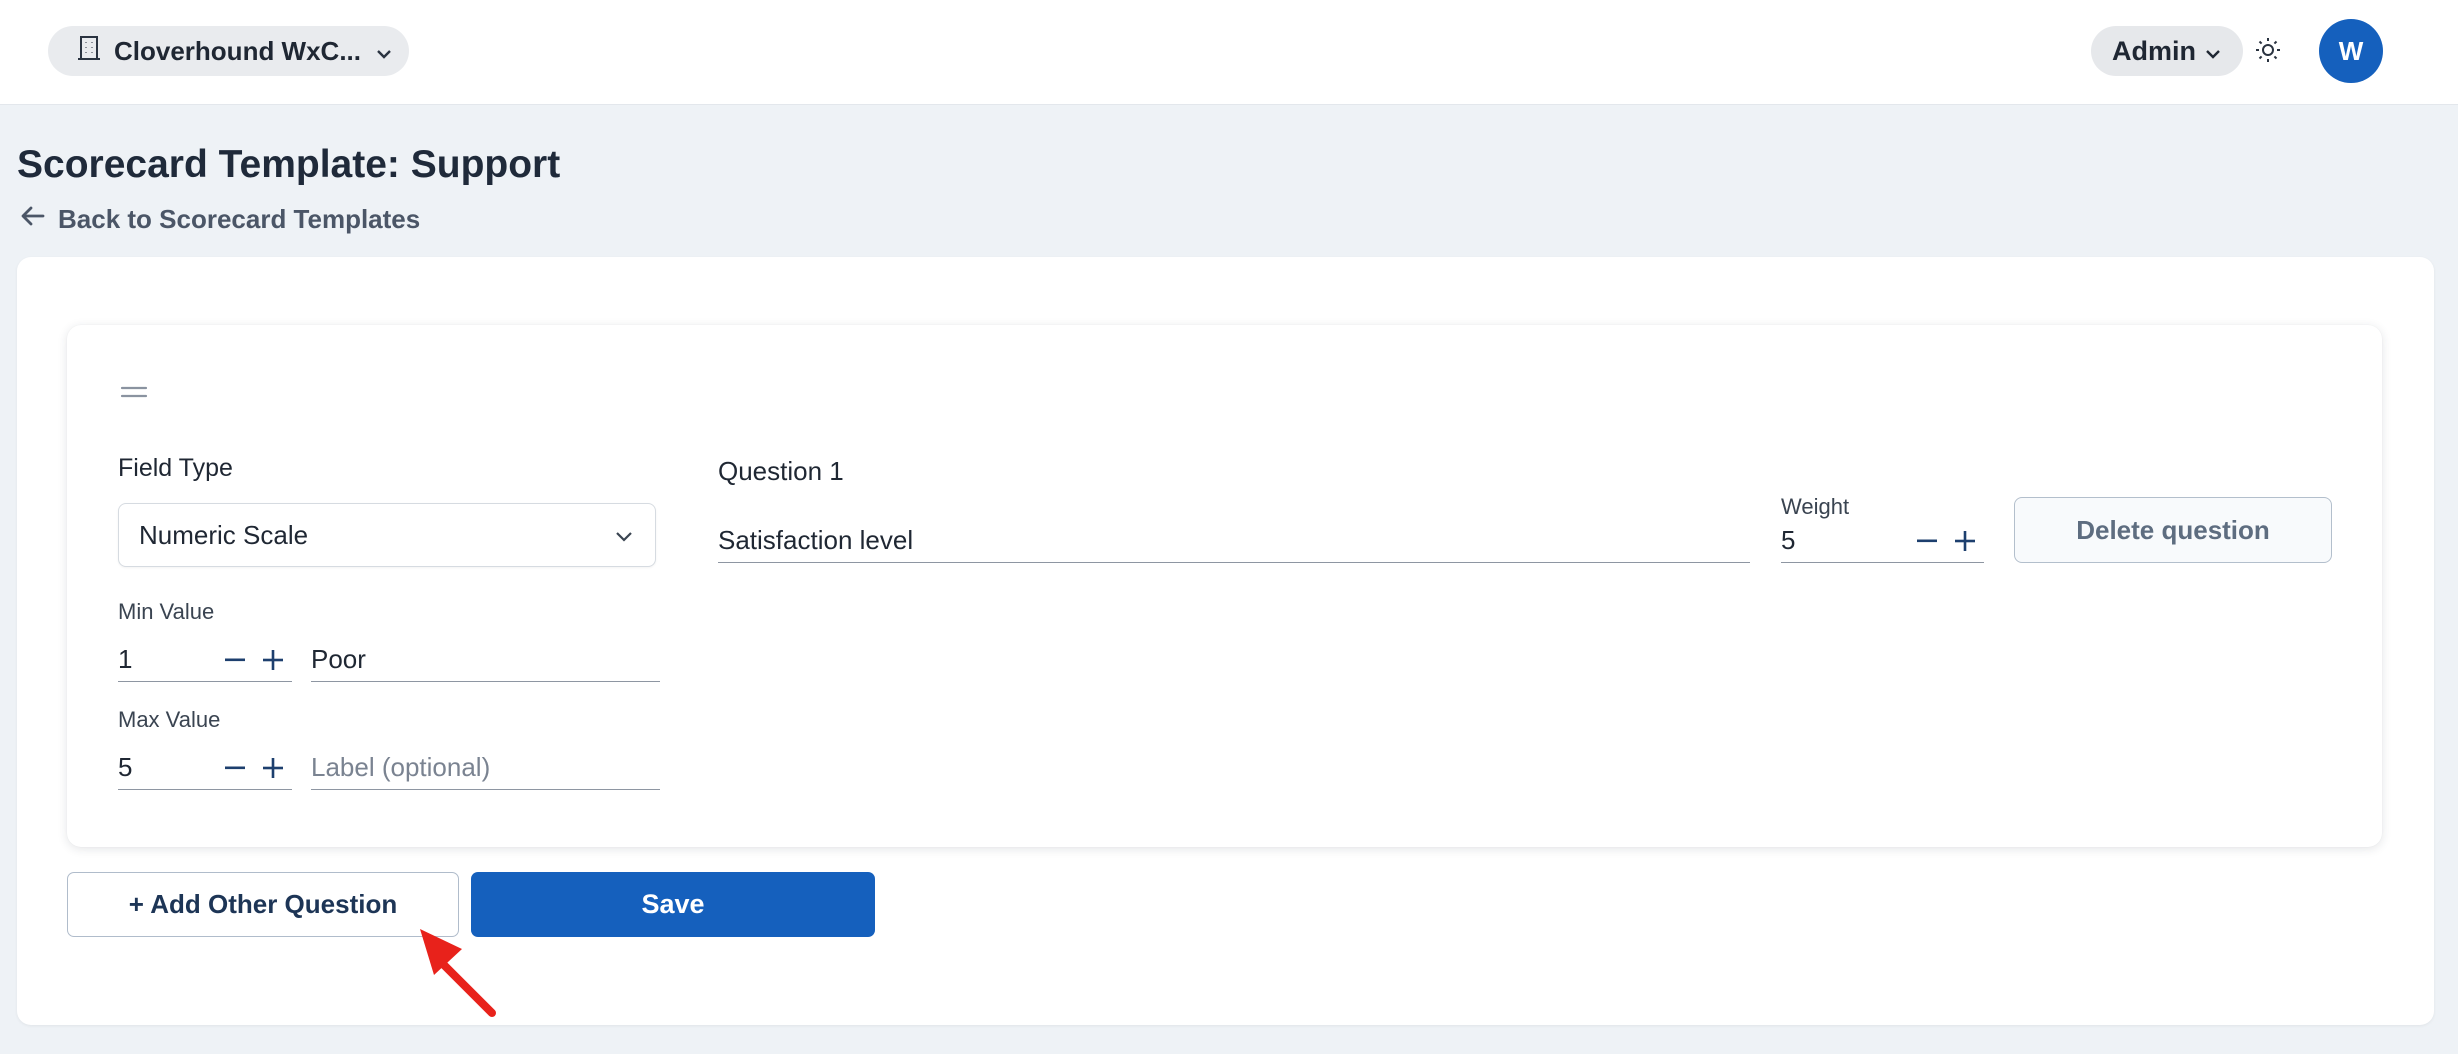  What do you see at coordinates (1234, 541) in the screenshot?
I see `question-text-input: Satisfaction level` at bounding box center [1234, 541].